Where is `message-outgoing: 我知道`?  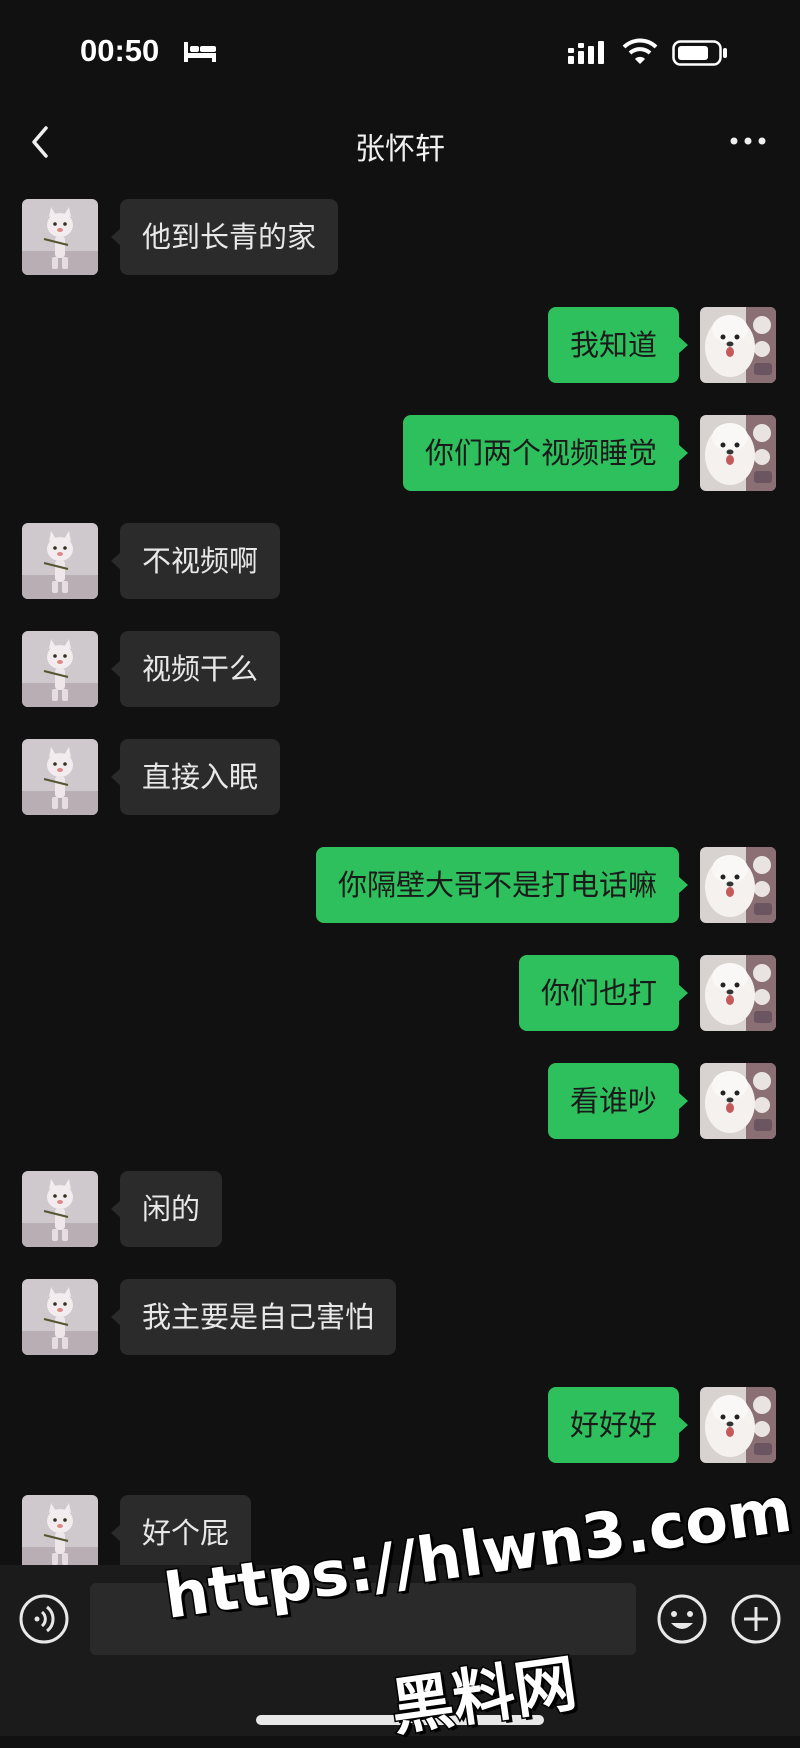
message-outgoing: 我知道 is located at coordinates (400, 346).